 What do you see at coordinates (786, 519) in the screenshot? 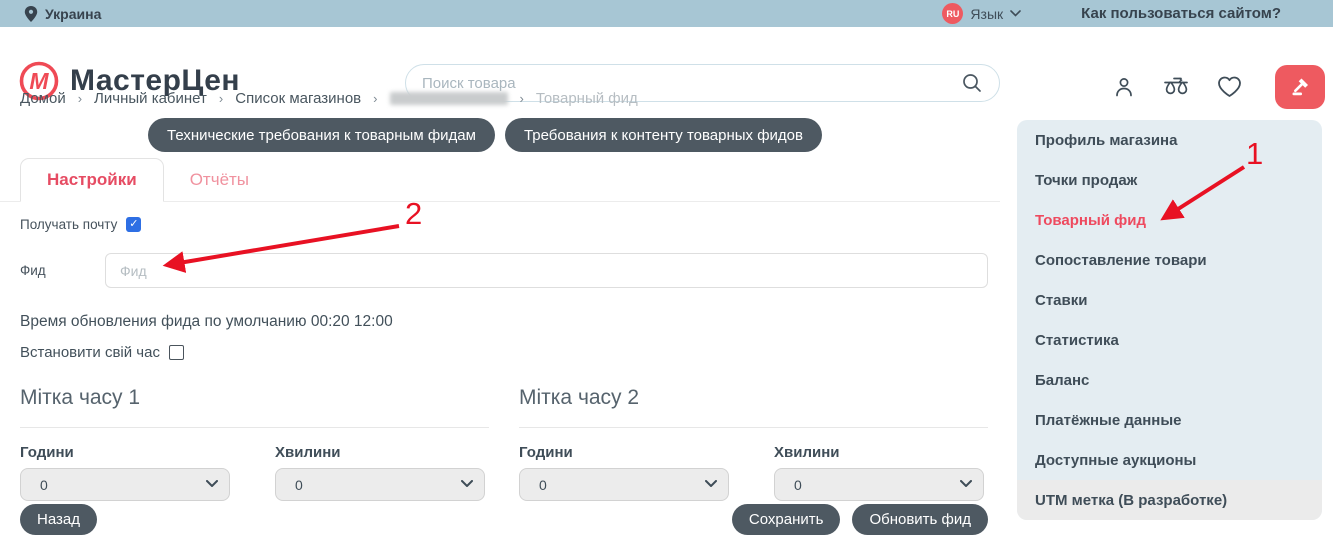
I see `save-button: Сохранить` at bounding box center [786, 519].